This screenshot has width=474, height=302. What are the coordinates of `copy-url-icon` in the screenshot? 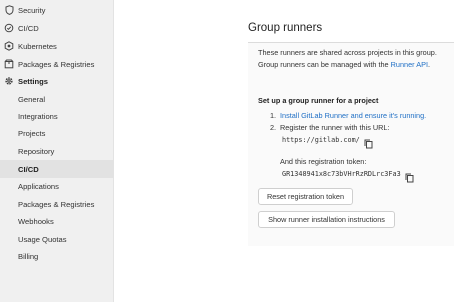 It's located at (368, 142).